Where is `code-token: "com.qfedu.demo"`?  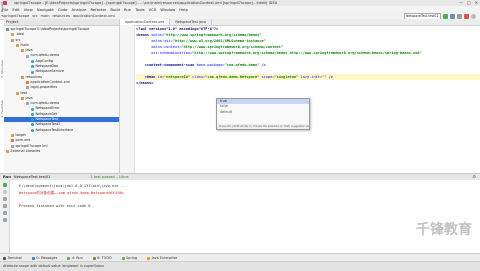 code-token: "com.qfedu.demo" is located at coordinates (242, 65).